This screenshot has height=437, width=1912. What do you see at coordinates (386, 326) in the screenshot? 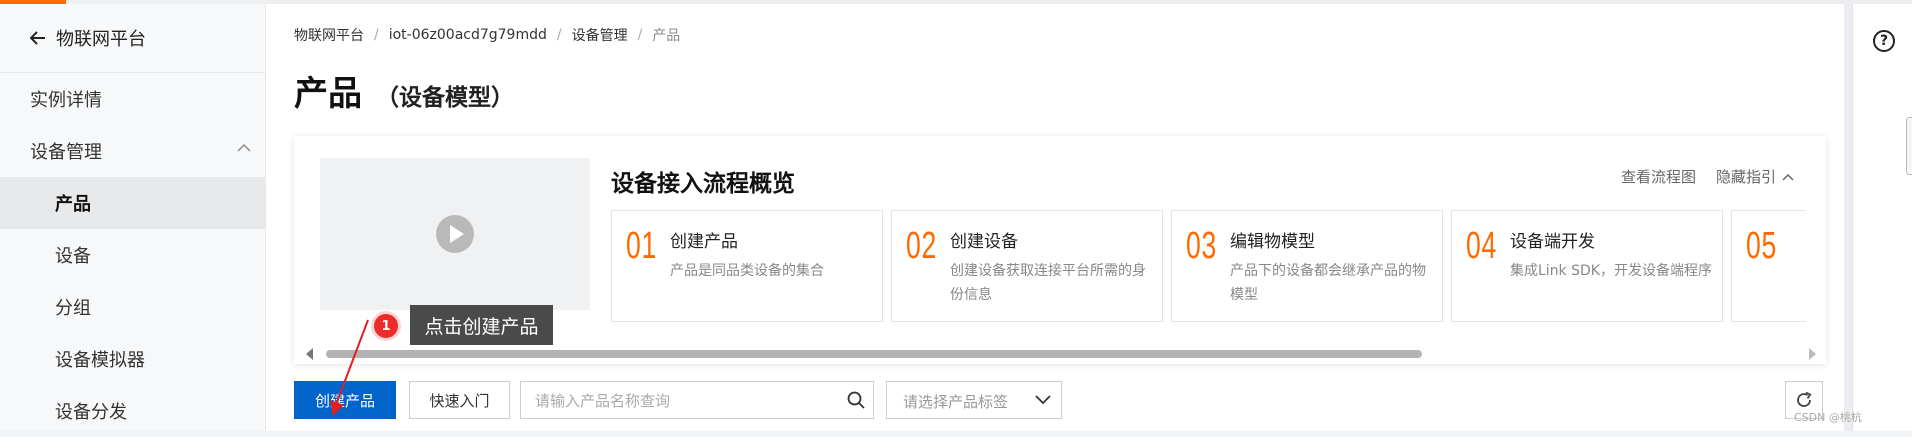
I see `annotation-step-badge: 1` at bounding box center [386, 326].